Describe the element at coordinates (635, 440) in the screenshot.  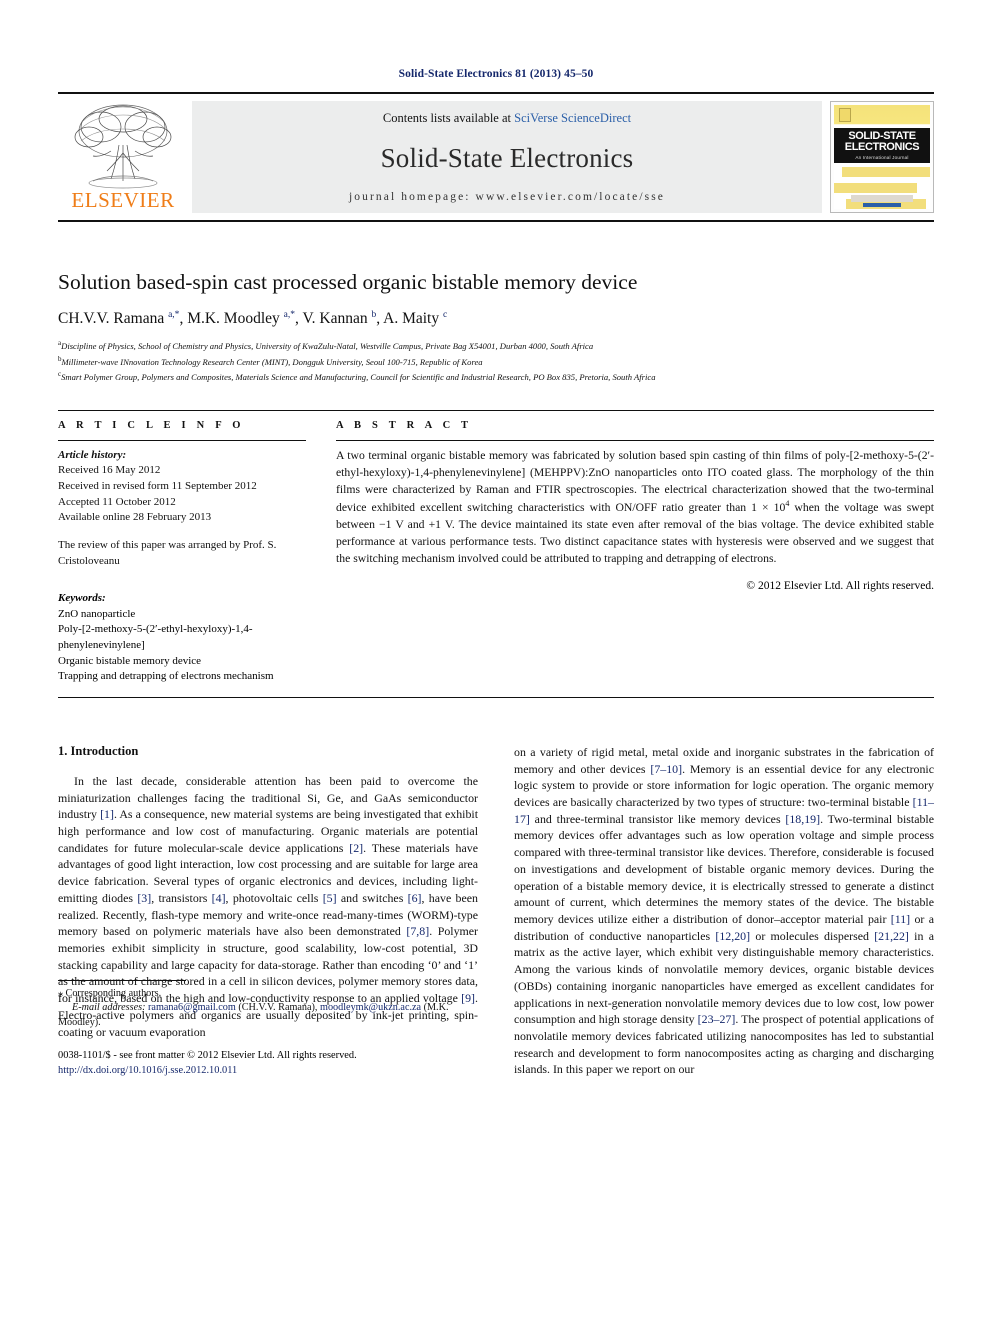
I see `abstract-rule` at that location.